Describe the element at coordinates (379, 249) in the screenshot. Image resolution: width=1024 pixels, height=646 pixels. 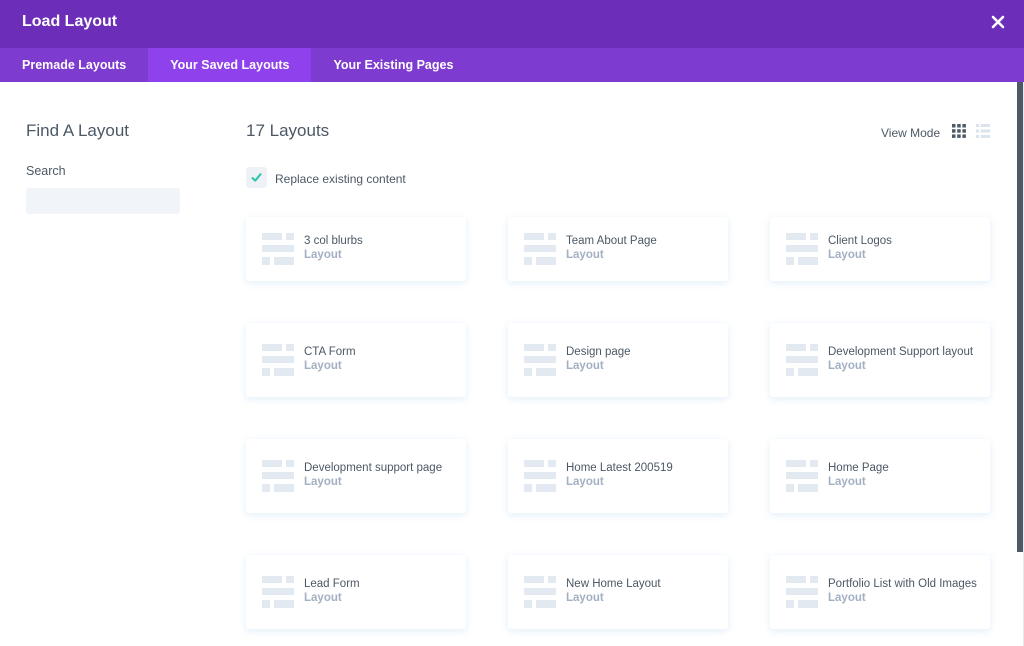
I see `layout-card-text: 3 col blurbs Layout` at that location.